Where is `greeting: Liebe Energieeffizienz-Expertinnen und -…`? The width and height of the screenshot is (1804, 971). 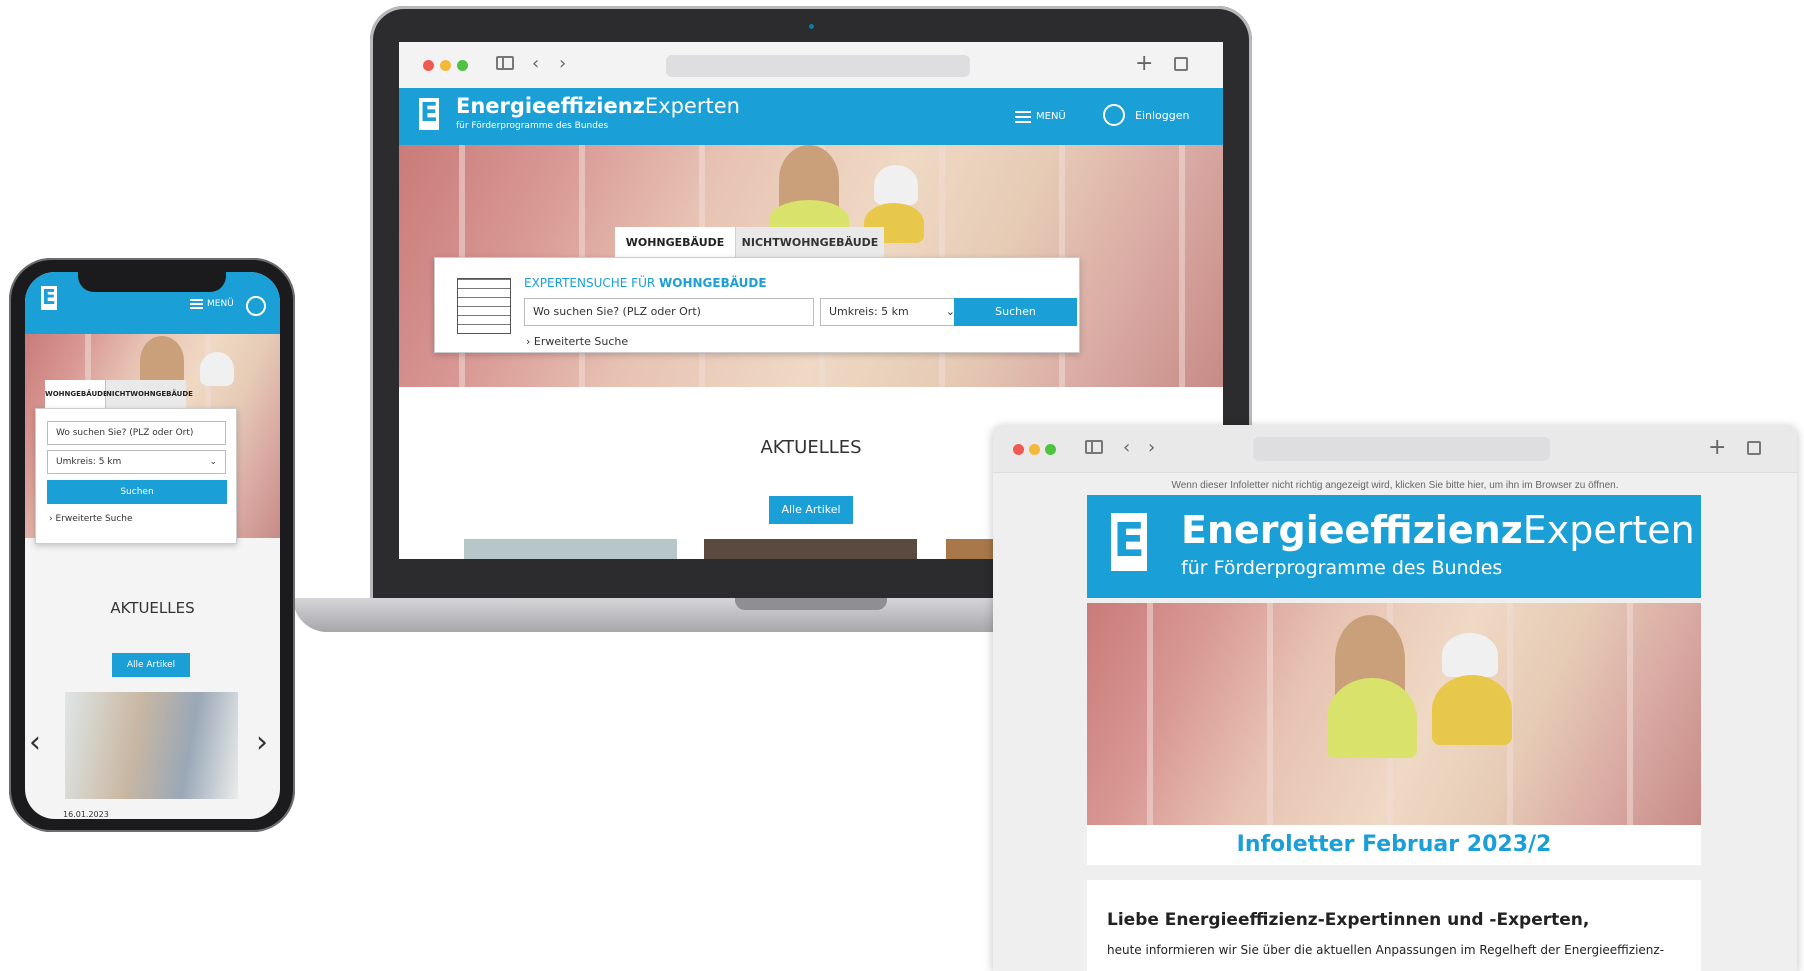
greeting: Liebe Energieeffizienz-Expertinnen und -… is located at coordinates (1348, 920).